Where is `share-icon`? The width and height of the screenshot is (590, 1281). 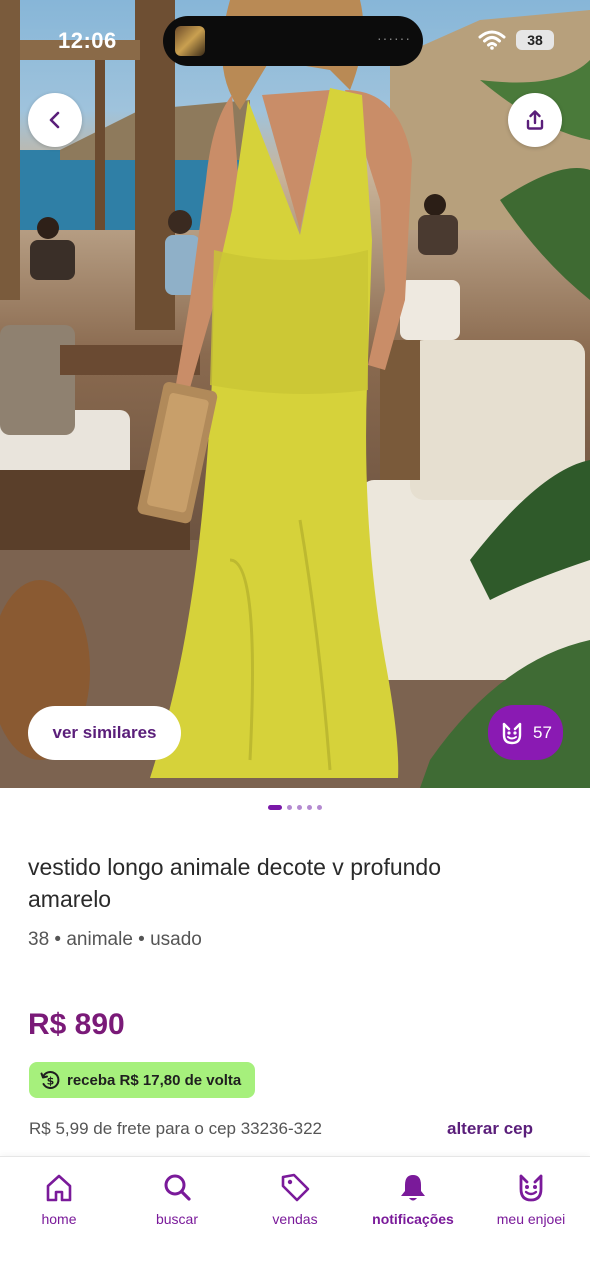 share-icon is located at coordinates (535, 120).